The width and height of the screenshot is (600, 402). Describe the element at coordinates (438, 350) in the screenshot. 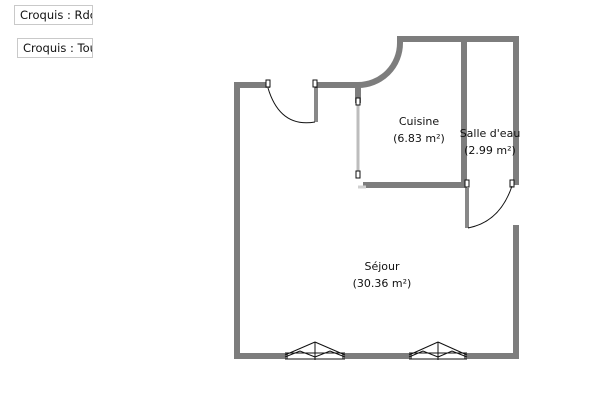

I see `window-right` at that location.